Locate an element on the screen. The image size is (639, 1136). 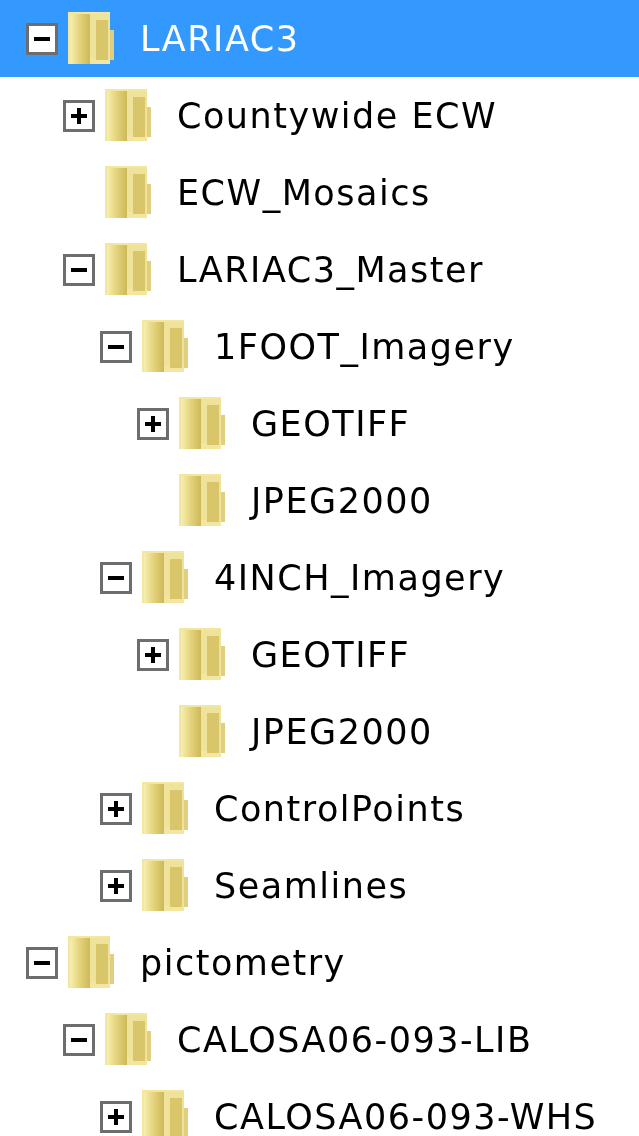
folder-name: Seamlines is located at coordinates (311, 885).